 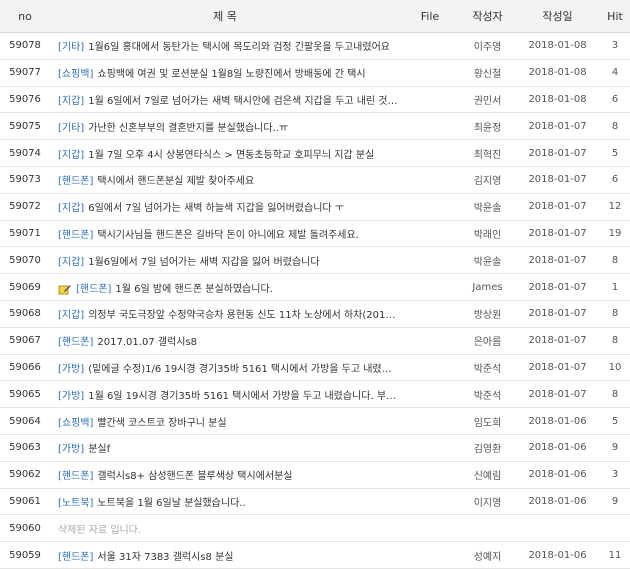 I want to click on pencil-note-icon, so click(x=64, y=289).